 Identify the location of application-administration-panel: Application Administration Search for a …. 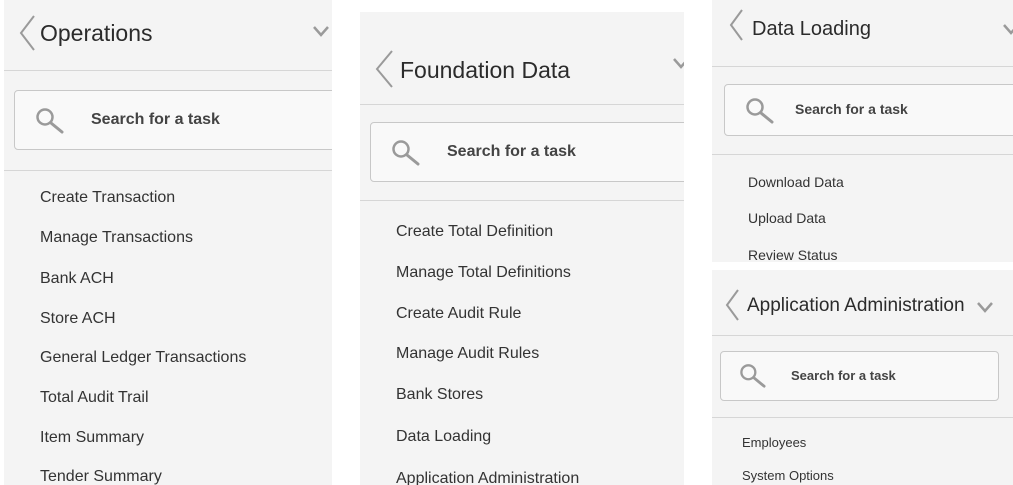
(862, 377).